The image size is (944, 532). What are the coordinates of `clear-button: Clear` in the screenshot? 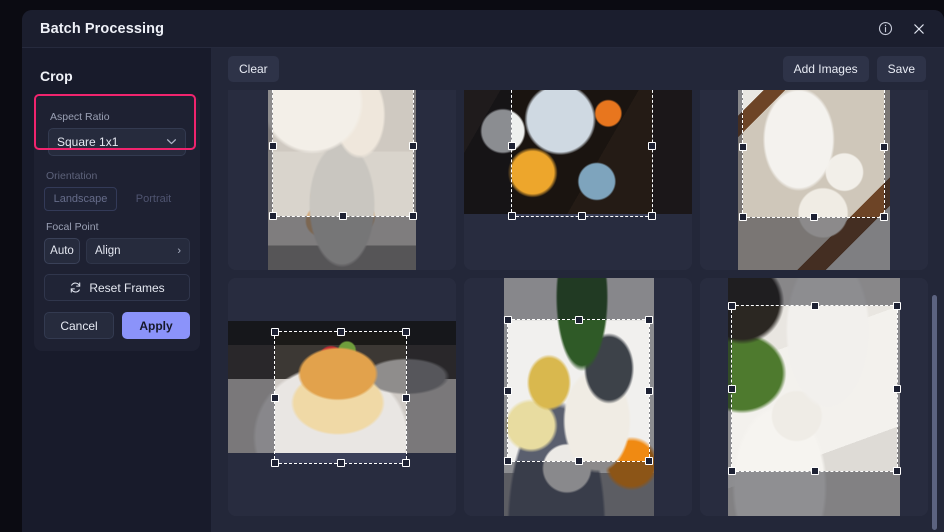 It's located at (253, 69).